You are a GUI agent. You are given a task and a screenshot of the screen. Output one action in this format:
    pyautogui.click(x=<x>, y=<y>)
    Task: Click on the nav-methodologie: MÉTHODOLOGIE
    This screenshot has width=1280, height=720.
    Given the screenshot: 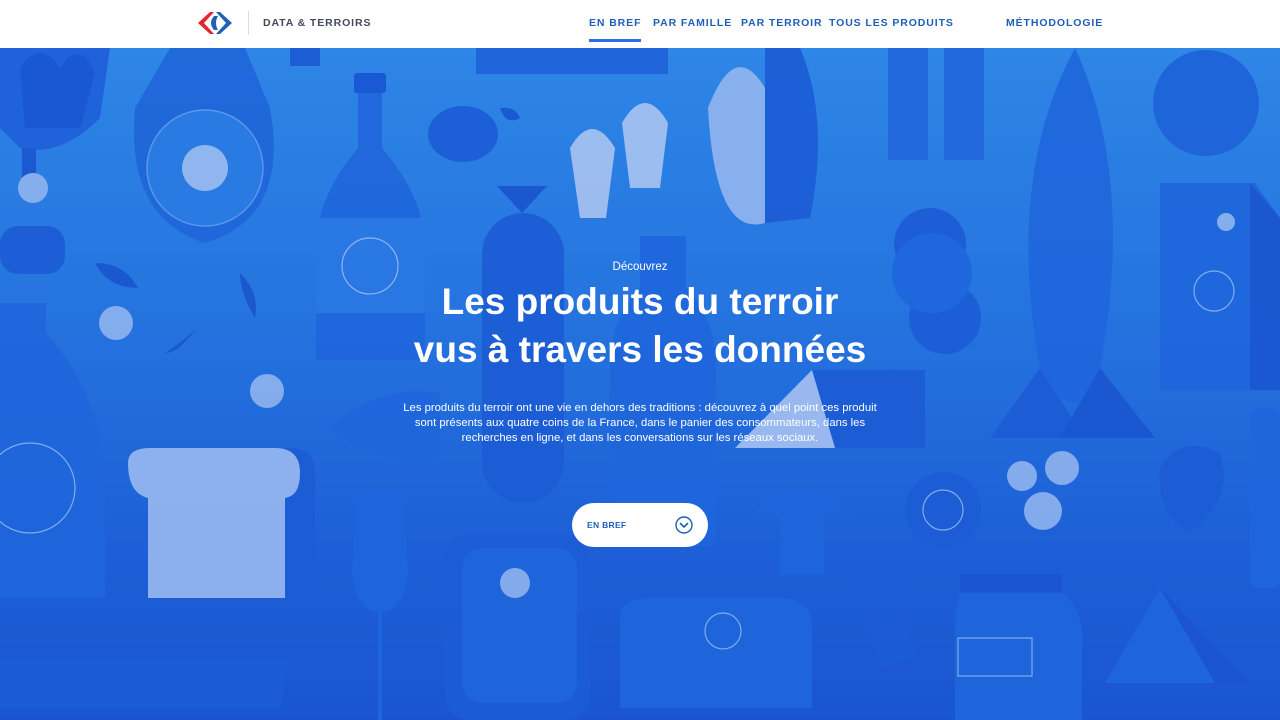 What is the action you would take?
    pyautogui.click(x=1054, y=23)
    